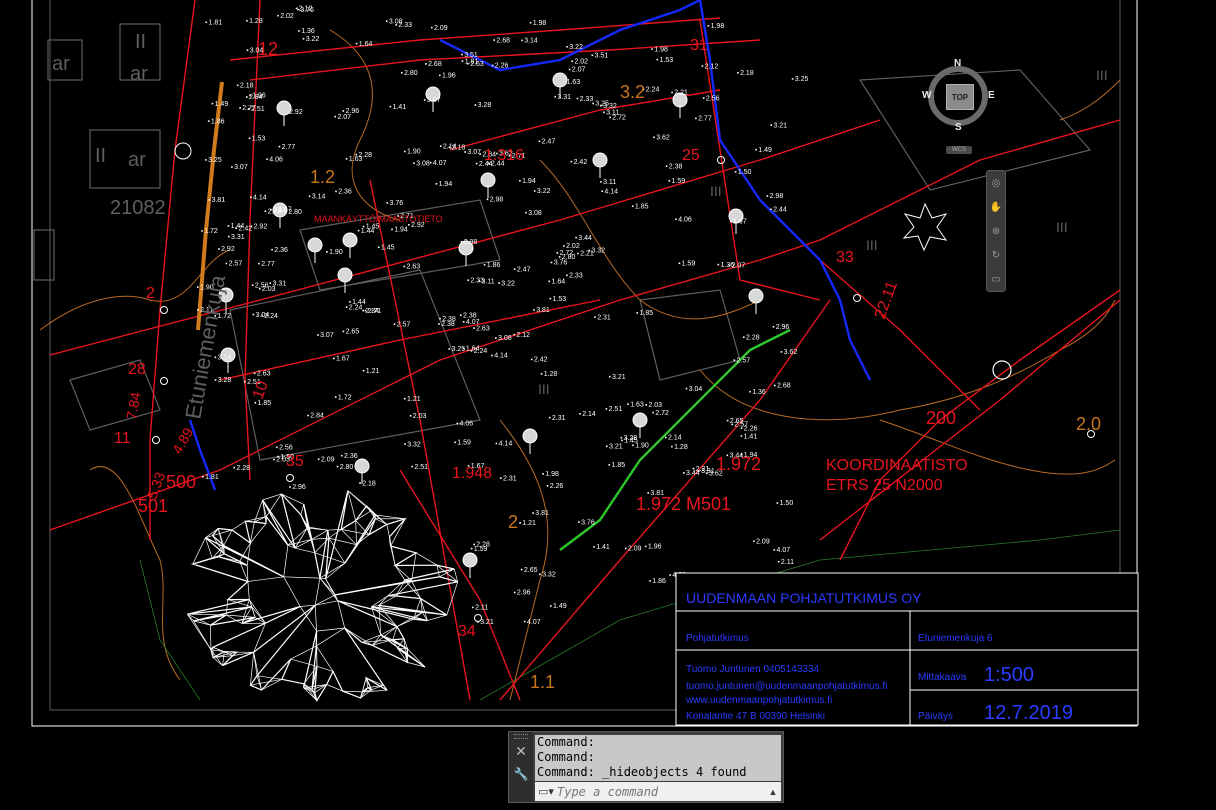  Describe the element at coordinates (521, 774) in the screenshot. I see `customize-wrench-icon: 🔧` at that location.